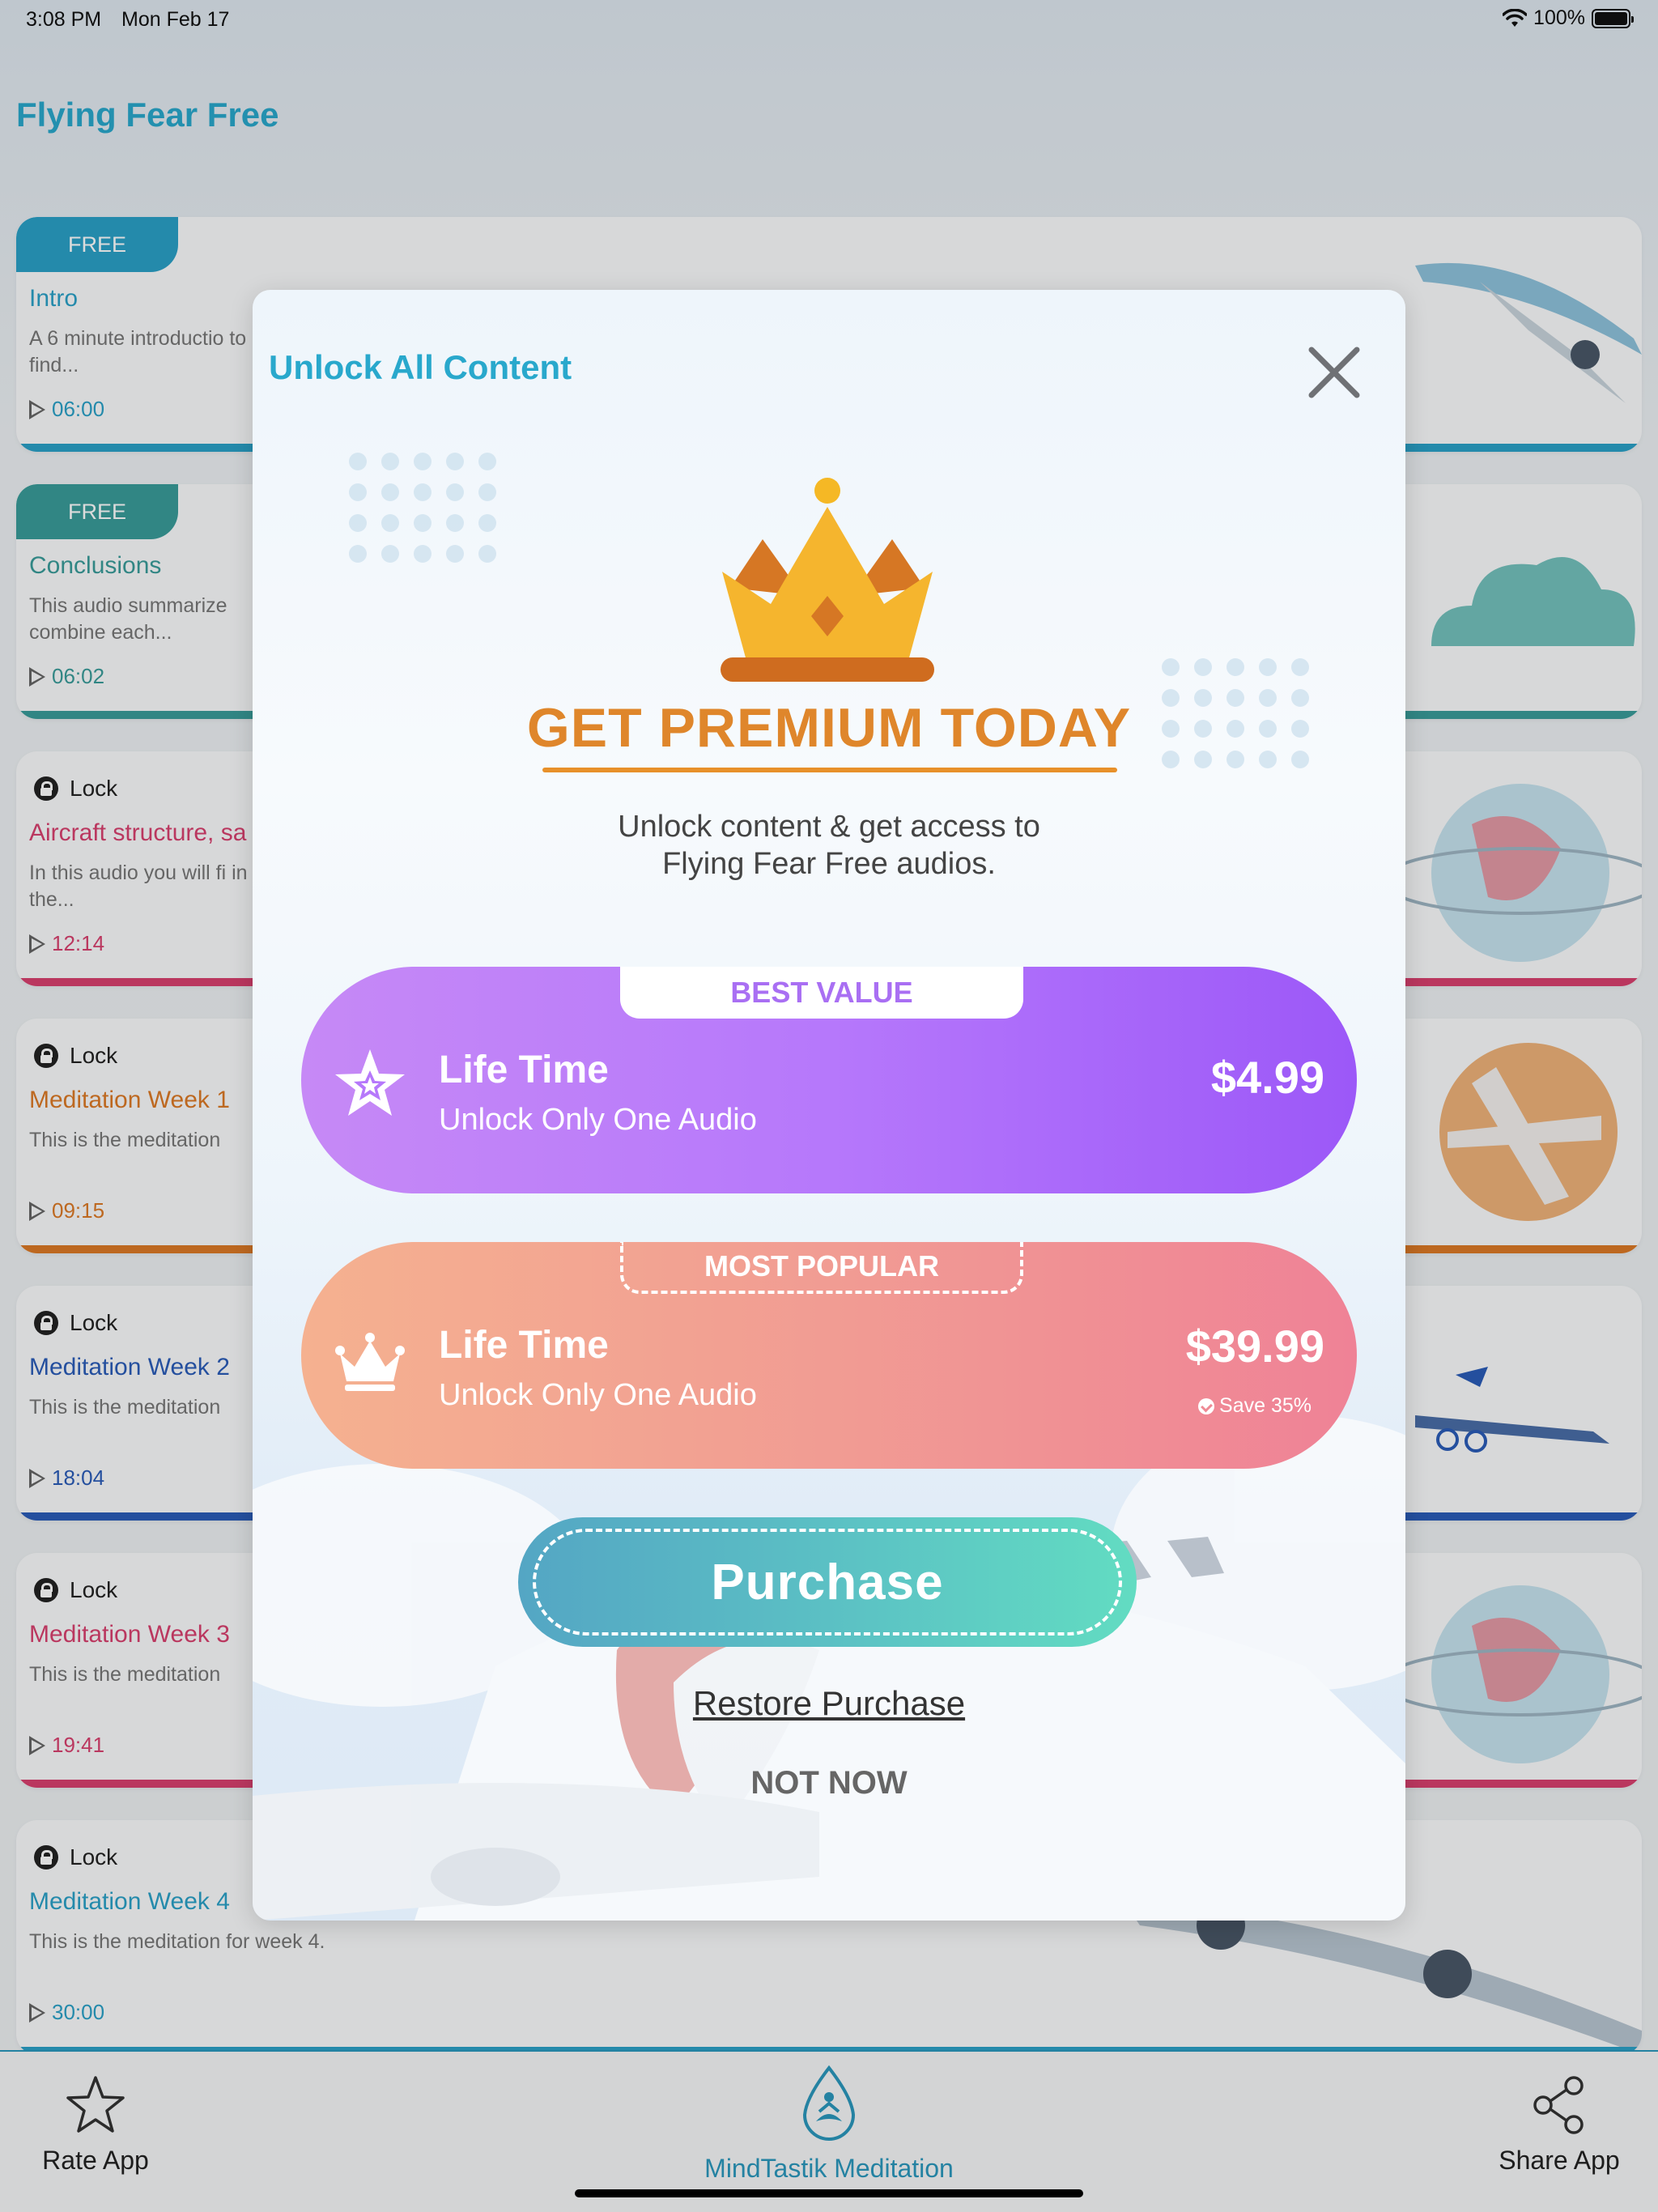 This screenshot has height=2212, width=1658. I want to click on purchase-button: Purchase, so click(827, 1582).